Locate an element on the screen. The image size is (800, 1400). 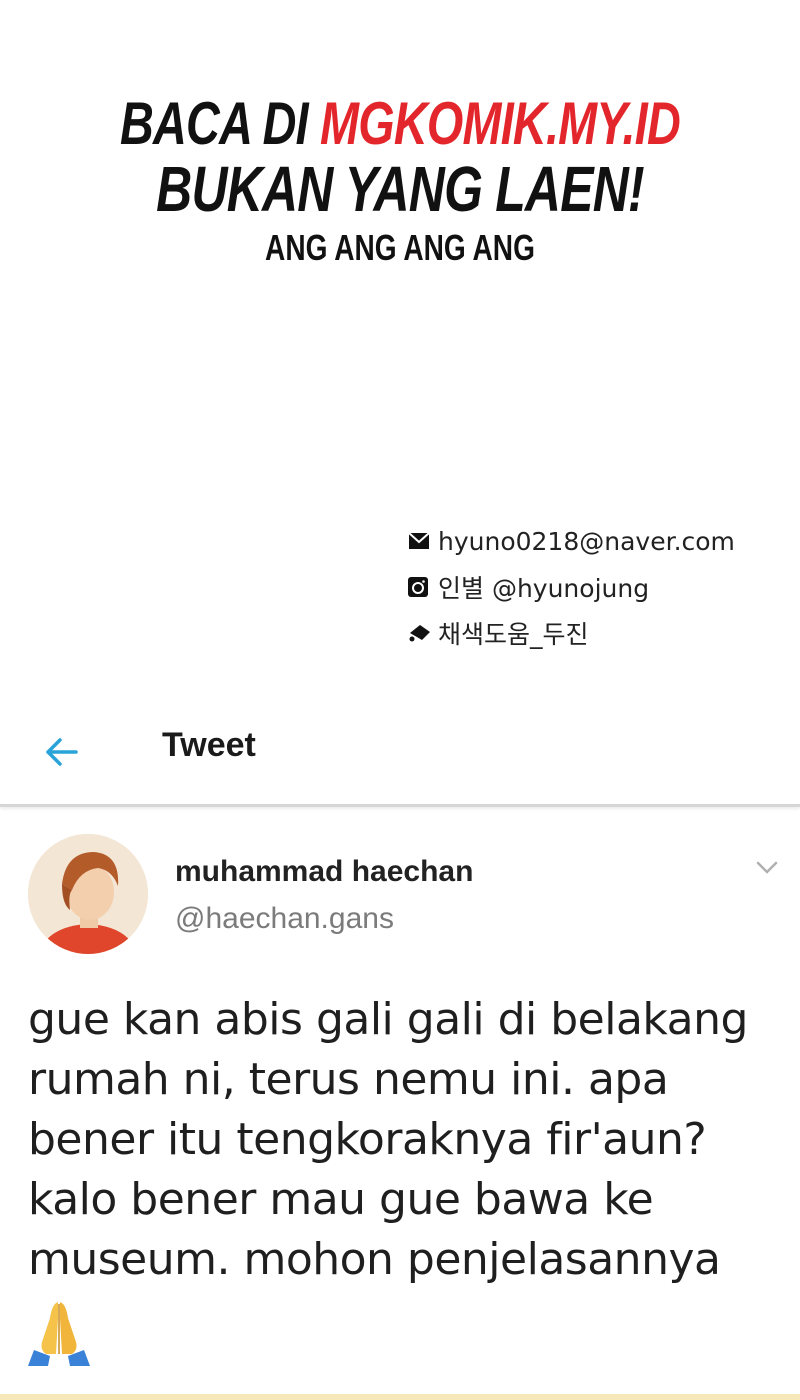
avatar is located at coordinates (88, 894).